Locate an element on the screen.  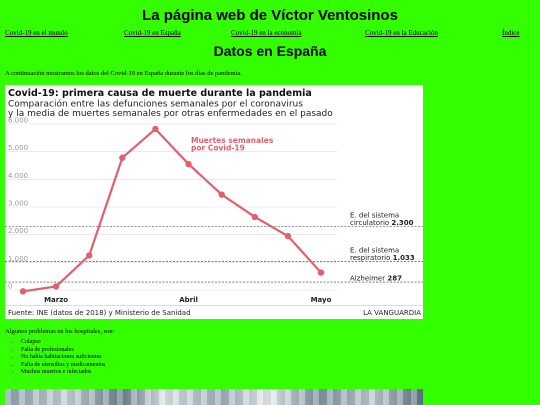
y-tick-label: 5.000 is located at coordinates (18, 148).